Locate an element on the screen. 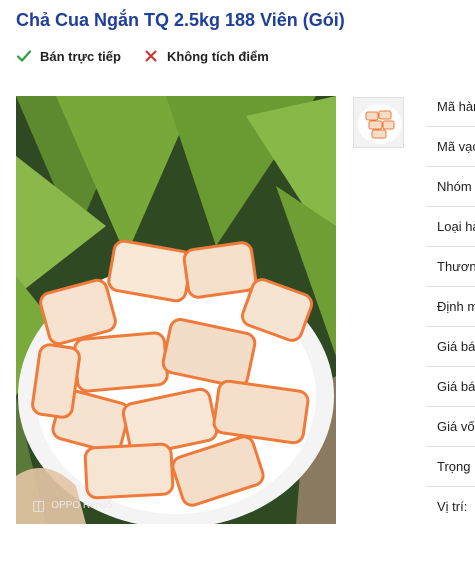 The height and width of the screenshot is (563, 475). spec-label: Trọng is located at coordinates (454, 466).